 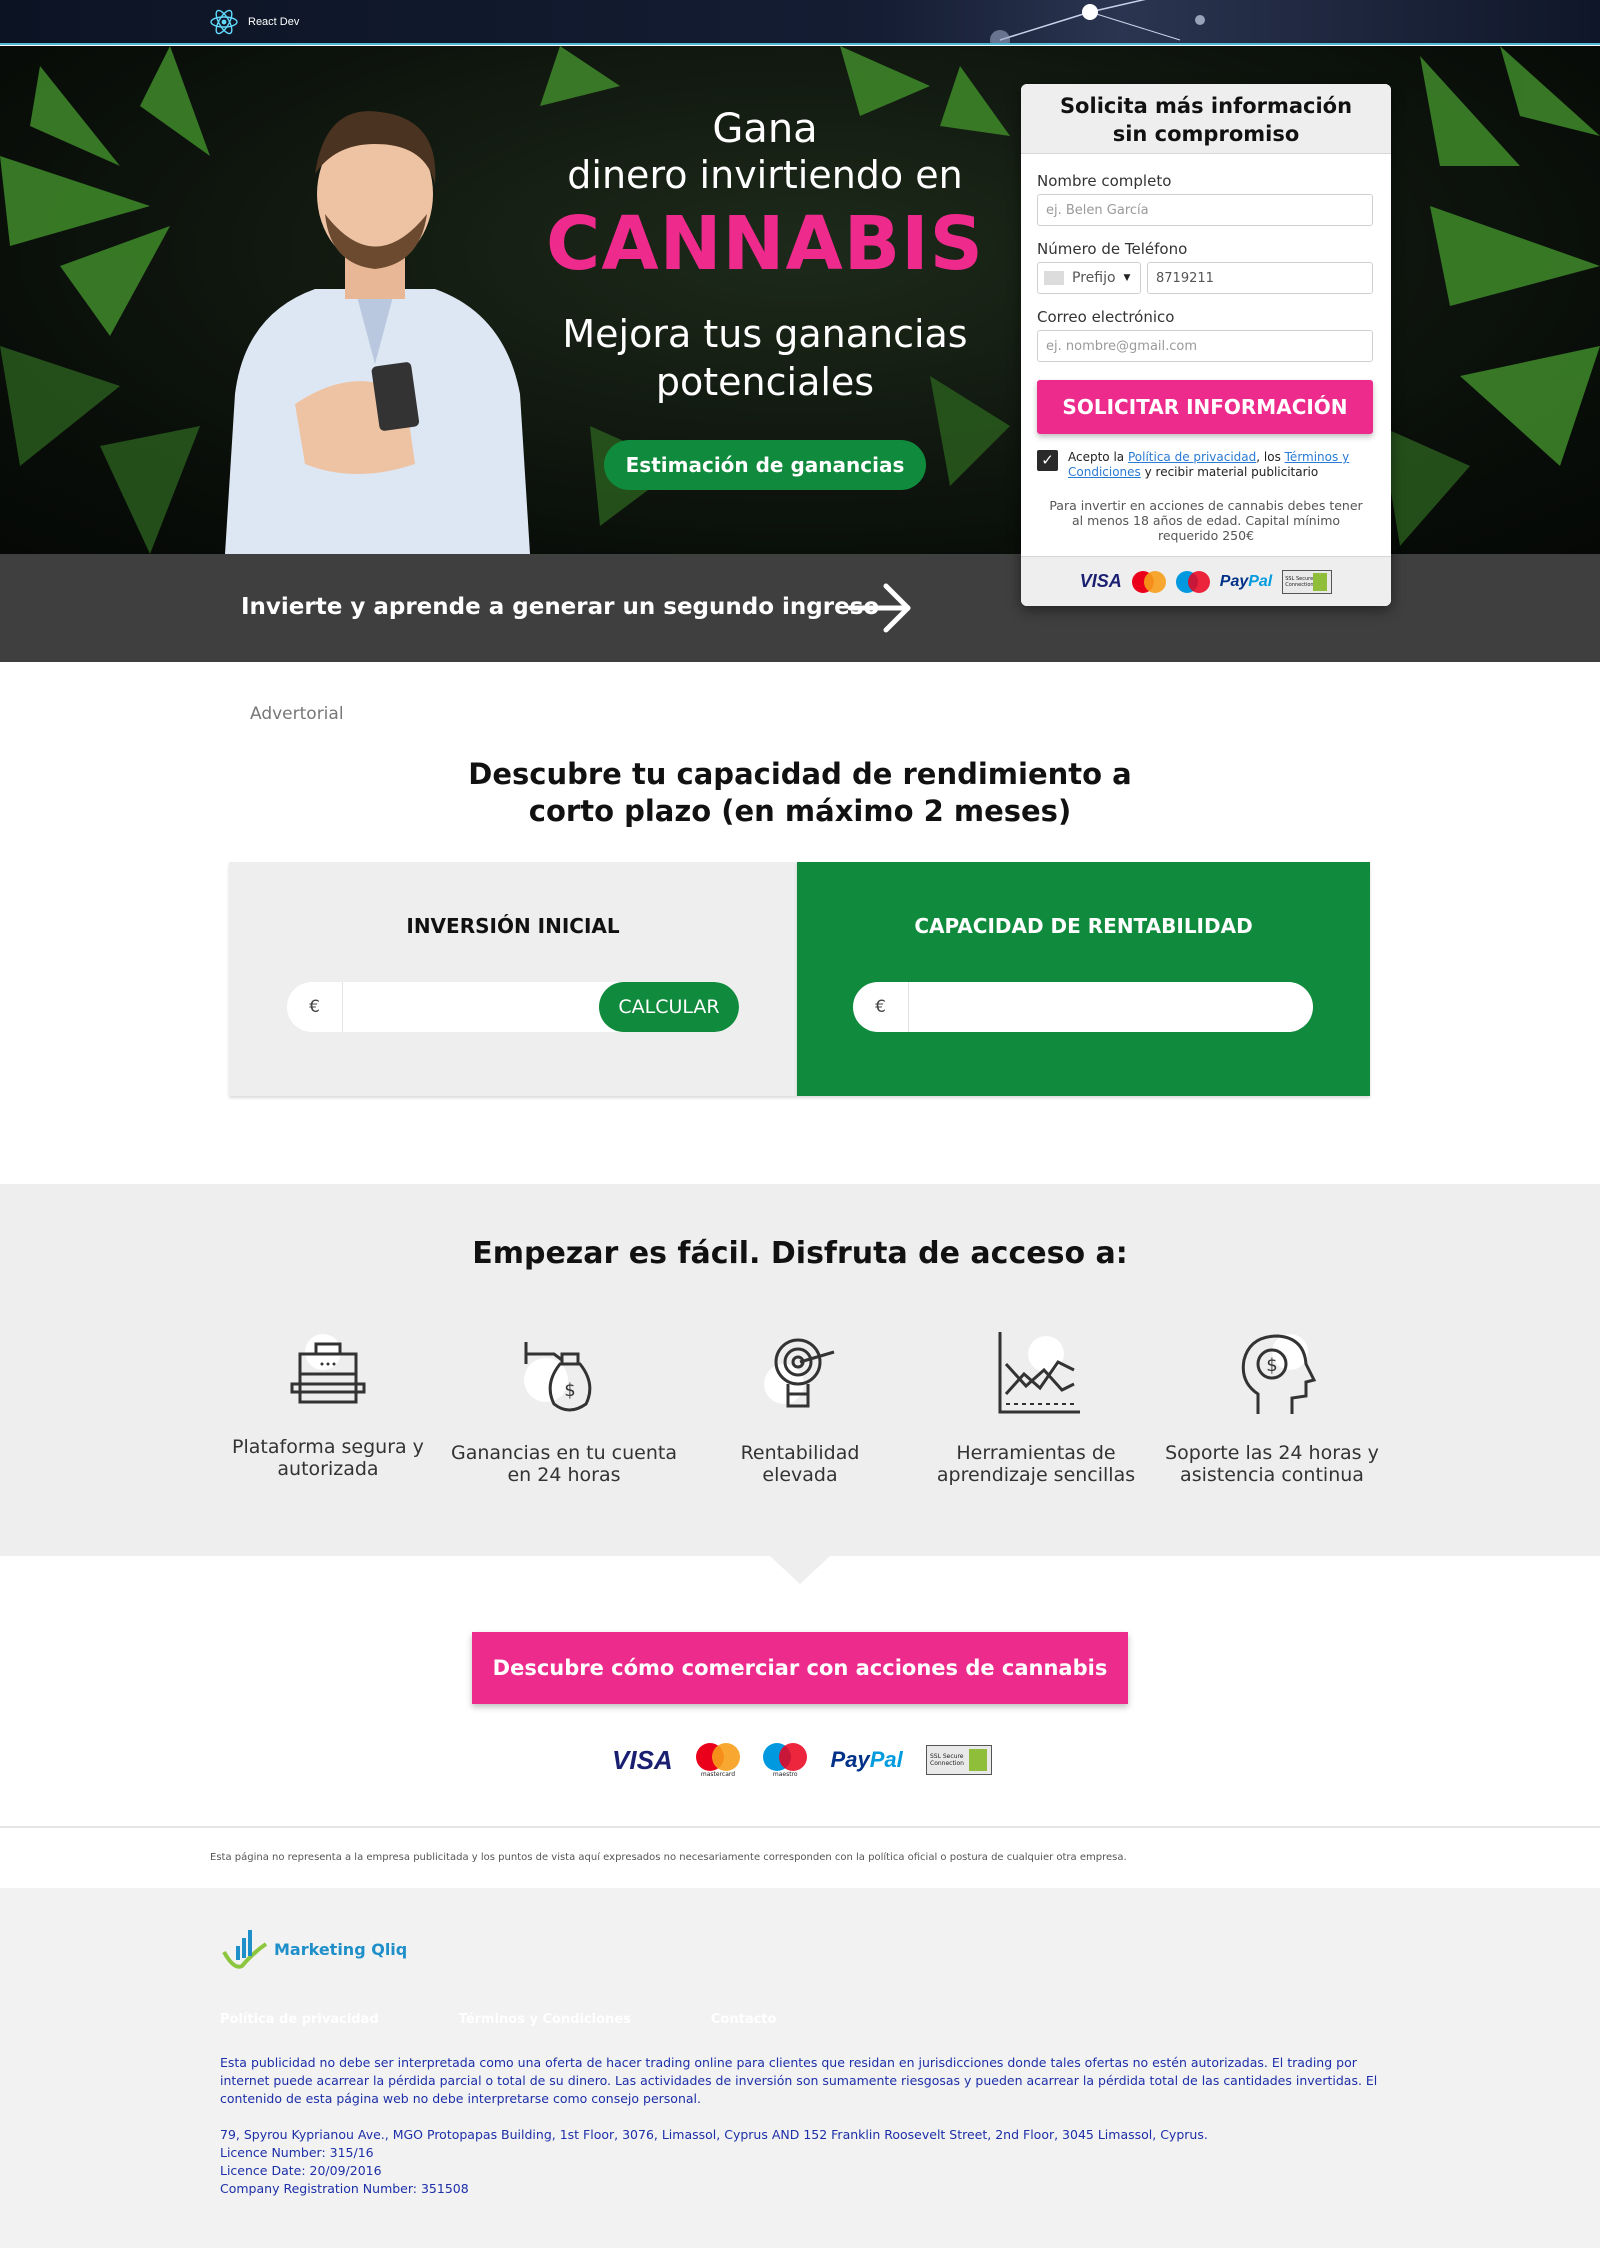 What do you see at coordinates (274, 22) in the screenshot?
I see `brand-name: React Dev` at bounding box center [274, 22].